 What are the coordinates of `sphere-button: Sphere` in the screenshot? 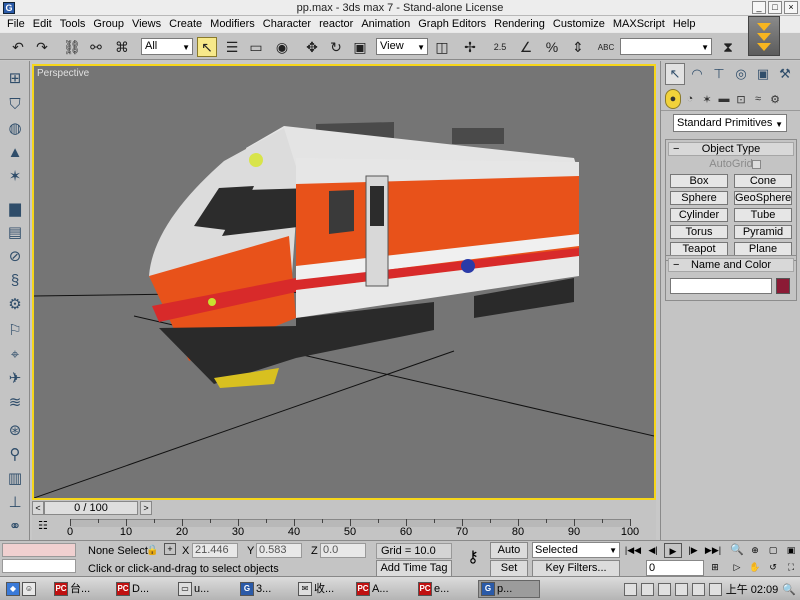 It's located at (699, 198).